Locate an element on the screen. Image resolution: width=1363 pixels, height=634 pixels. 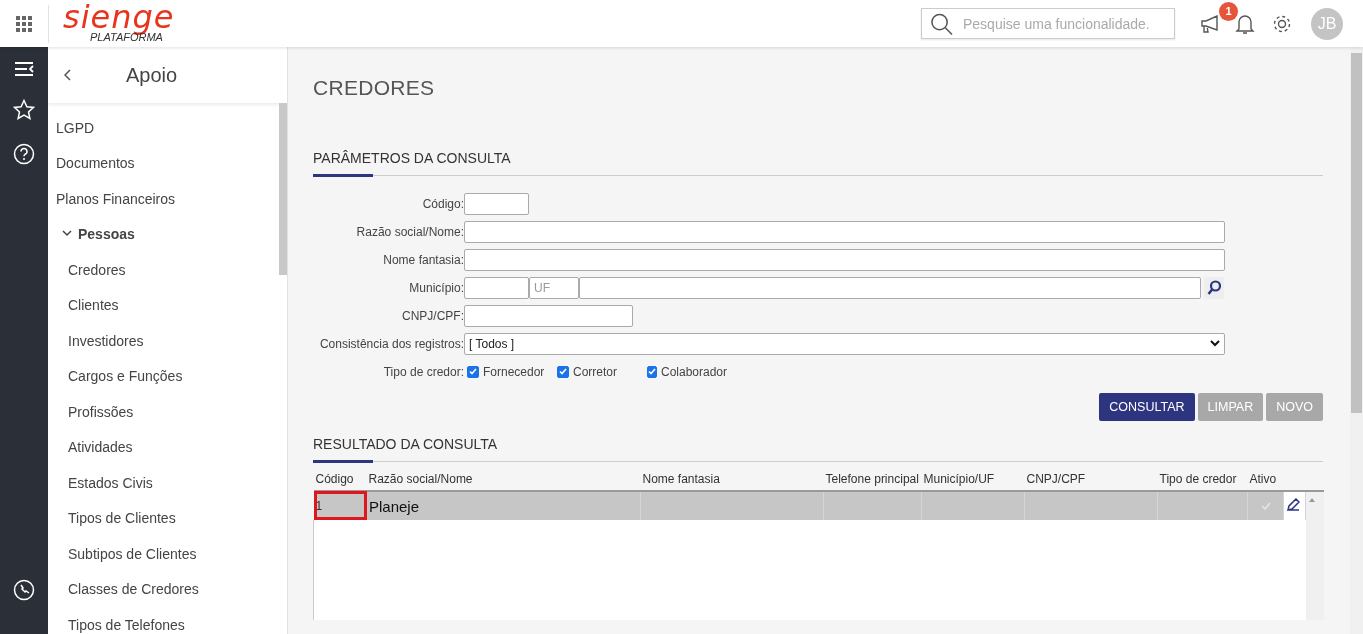
column-header: Código is located at coordinates (334, 479).